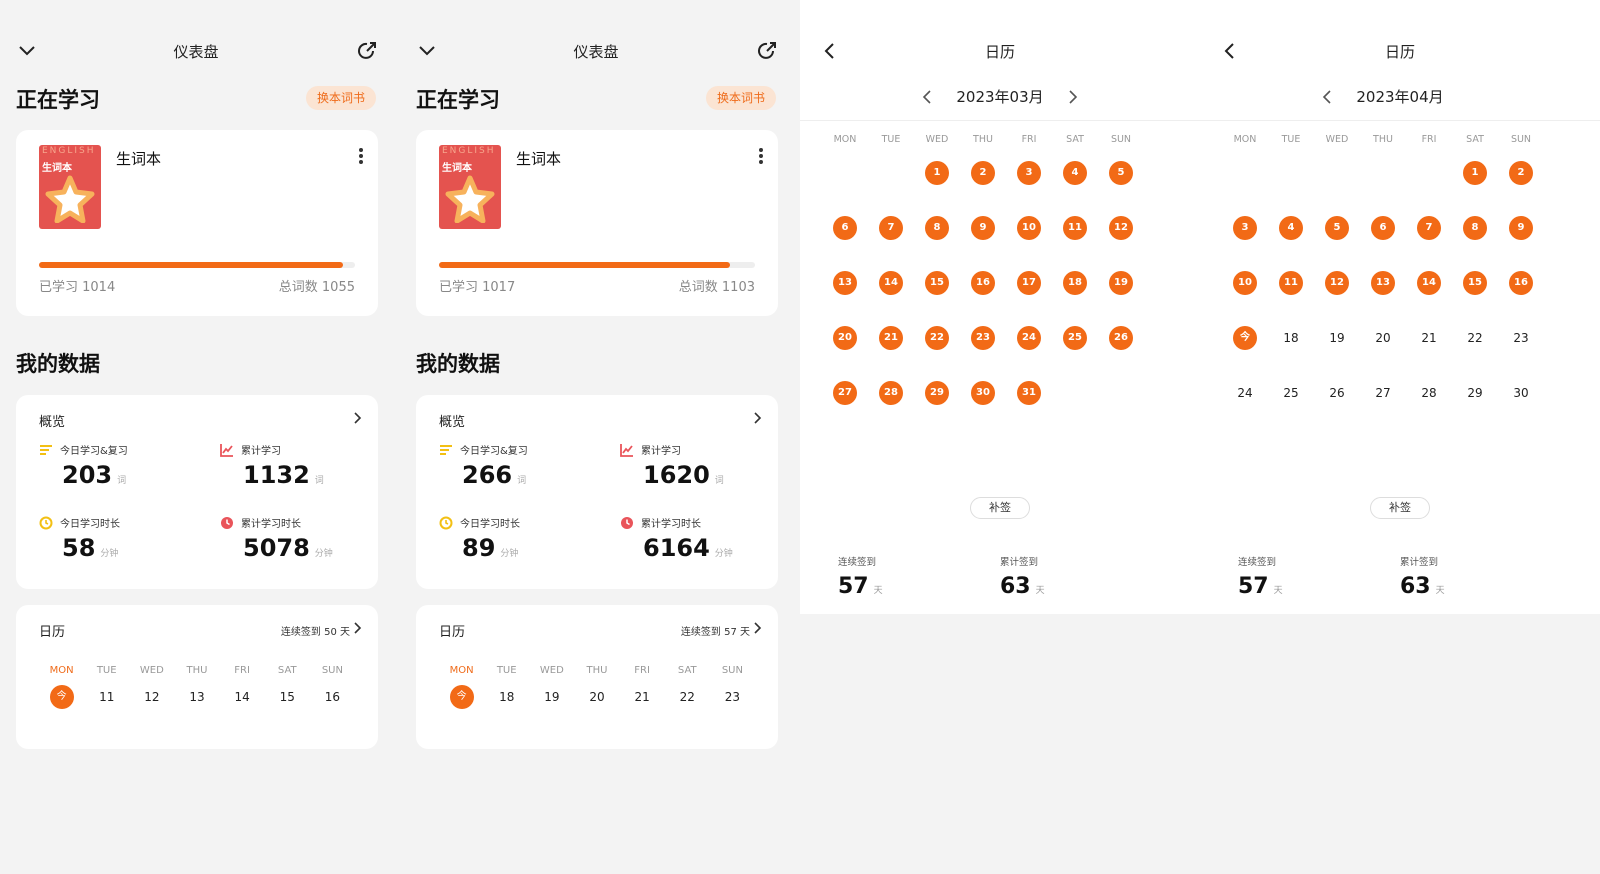 The height and width of the screenshot is (874, 1600). I want to click on day-cell: 17, so click(1029, 283).